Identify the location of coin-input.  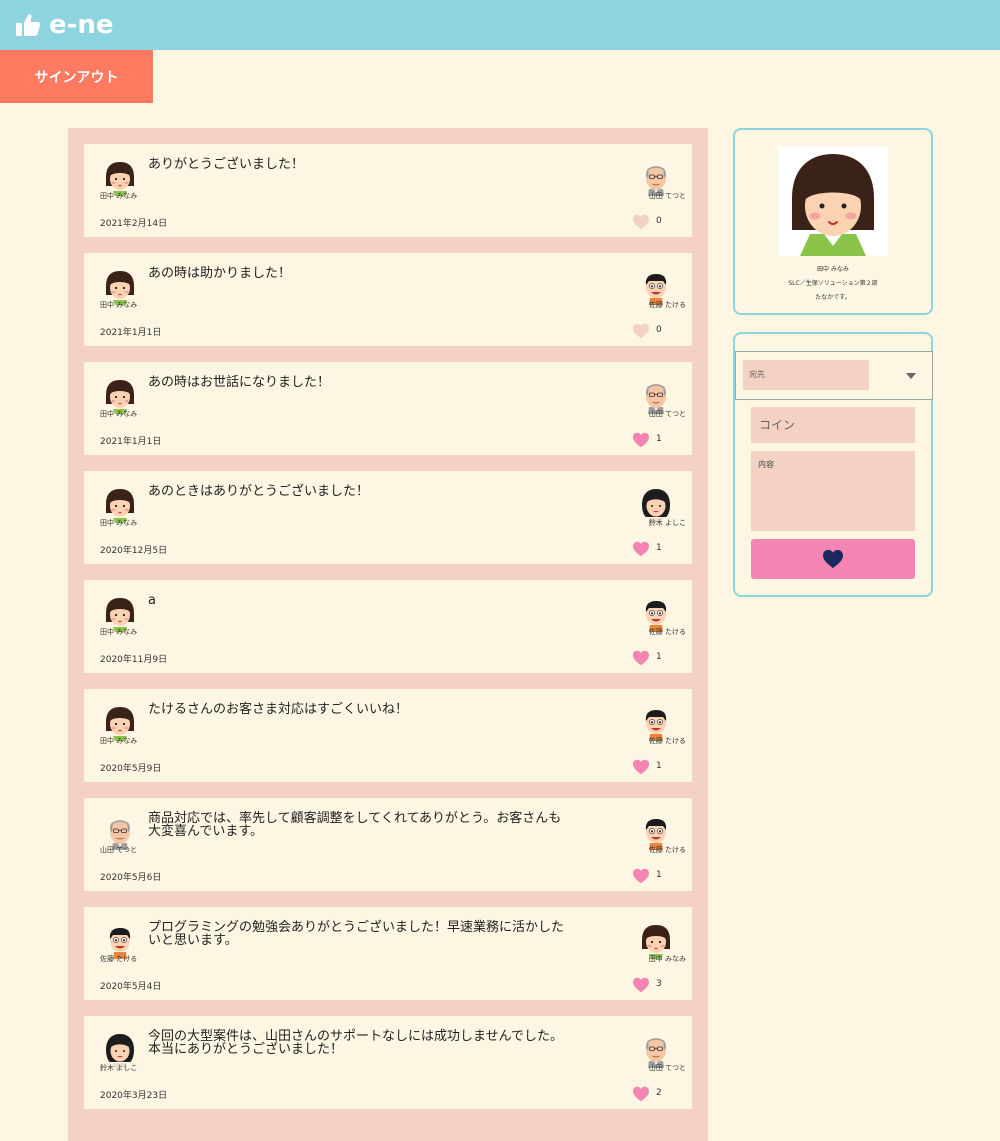
(833, 425).